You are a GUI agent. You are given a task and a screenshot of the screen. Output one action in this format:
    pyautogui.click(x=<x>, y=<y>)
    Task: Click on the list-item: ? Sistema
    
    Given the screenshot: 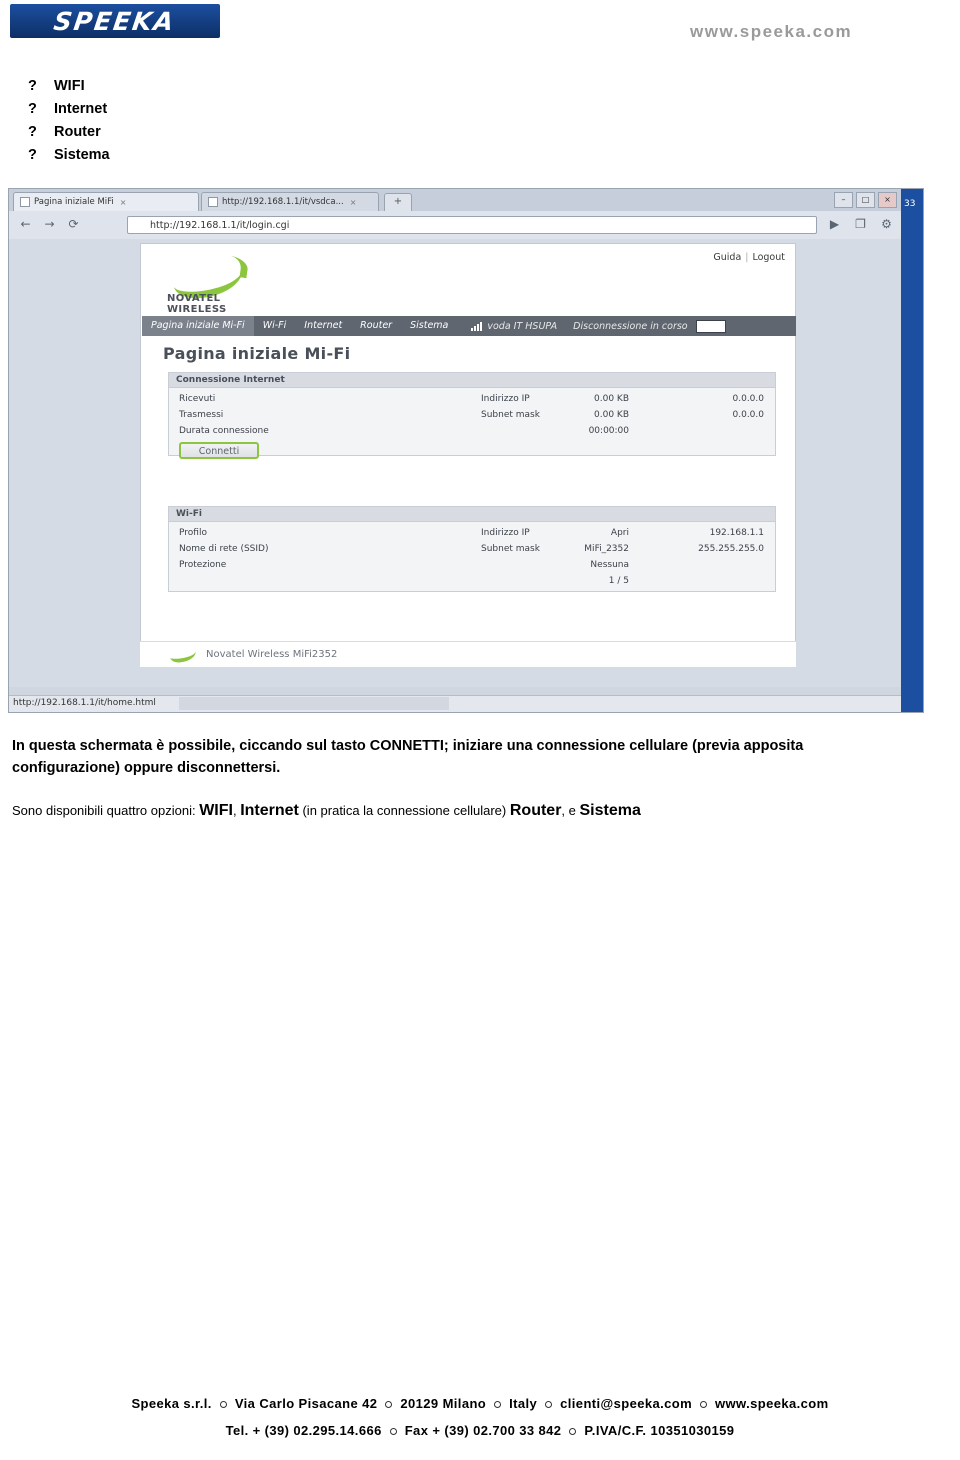 What is the action you would take?
    pyautogui.click(x=178, y=158)
    